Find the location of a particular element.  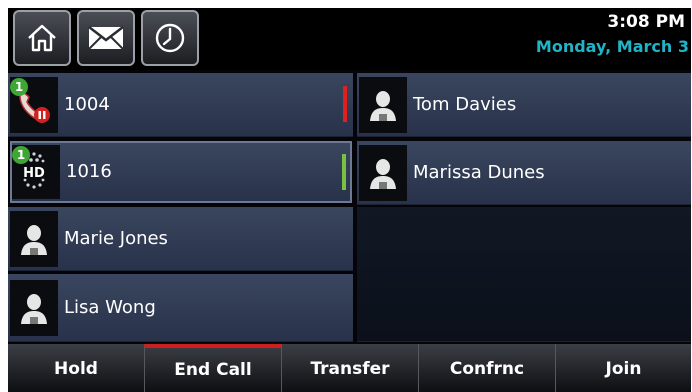

line-label: 1004 is located at coordinates (87, 104).